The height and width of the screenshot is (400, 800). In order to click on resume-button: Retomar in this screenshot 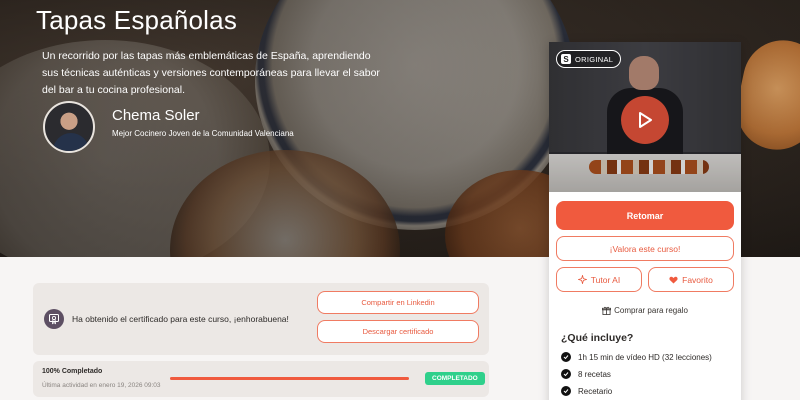, I will do `click(645, 215)`.